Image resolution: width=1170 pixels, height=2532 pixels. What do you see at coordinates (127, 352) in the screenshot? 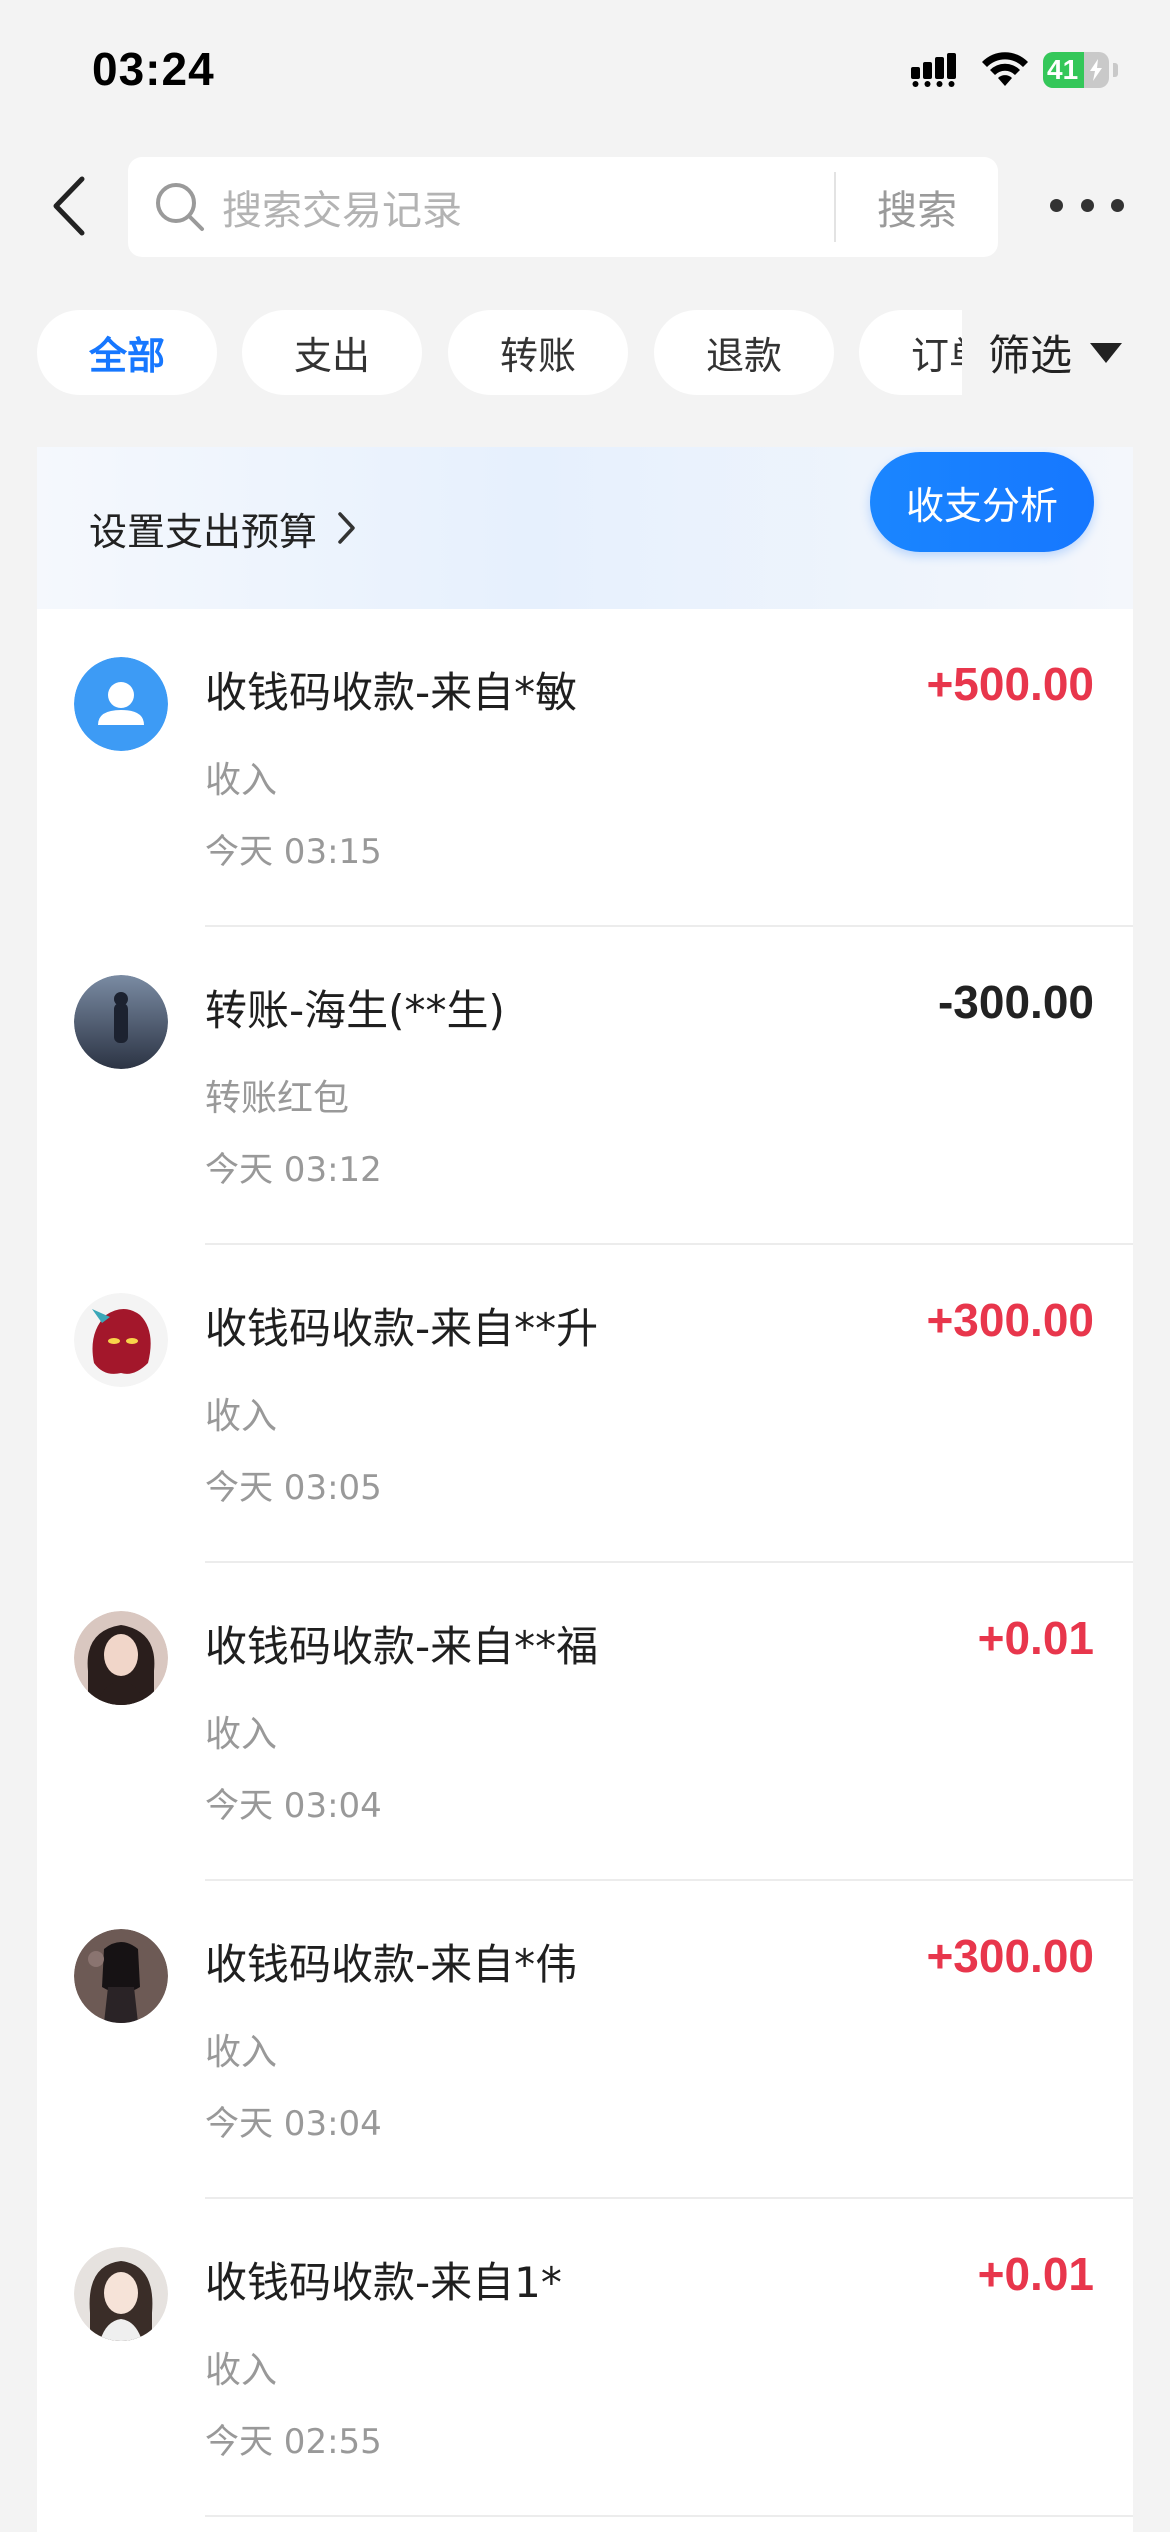
I see `tab-all: 全部` at bounding box center [127, 352].